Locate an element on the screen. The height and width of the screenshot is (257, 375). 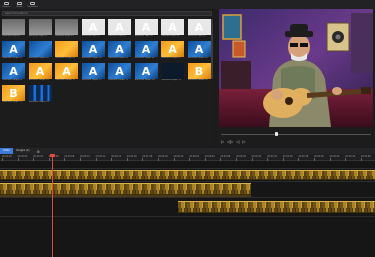
step-forward-icon: ▷ is located at coordinates (243, 142).